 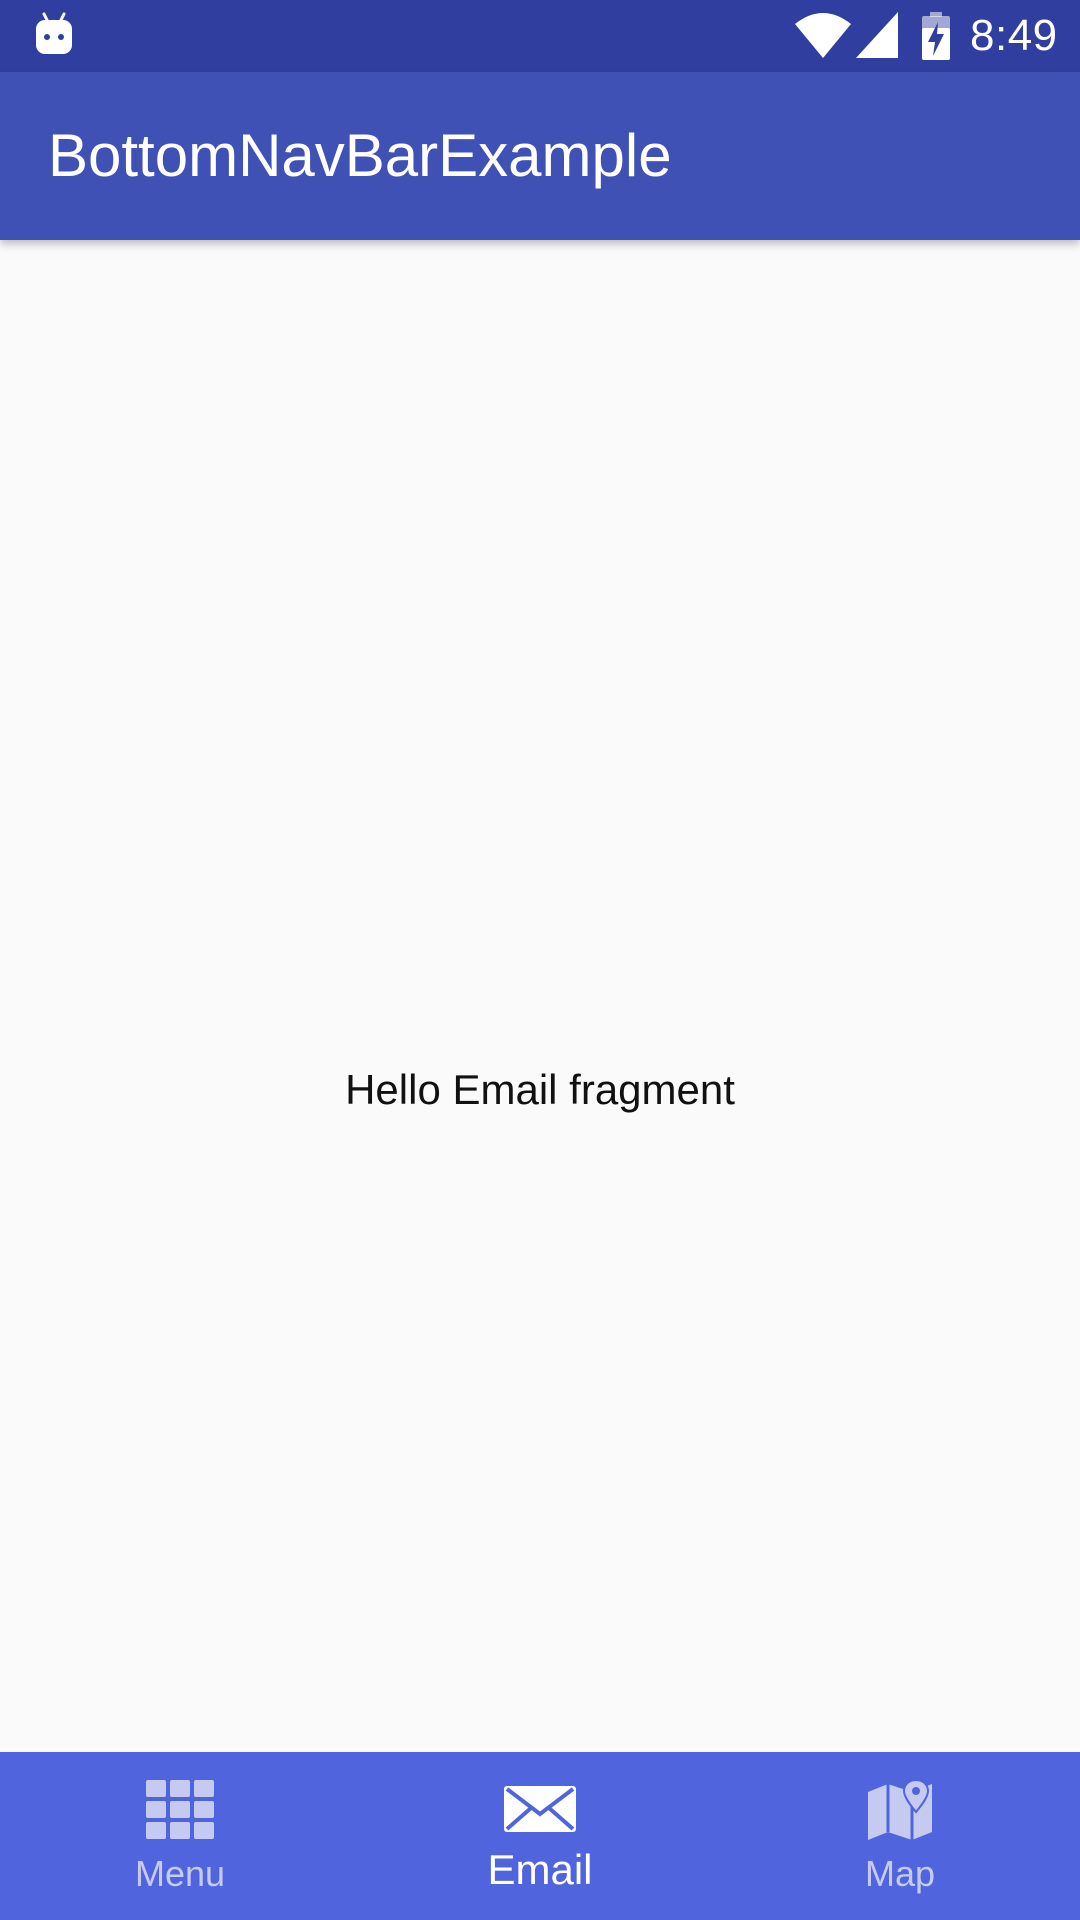 I want to click on nav-item-map: Map, so click(x=900, y=1836).